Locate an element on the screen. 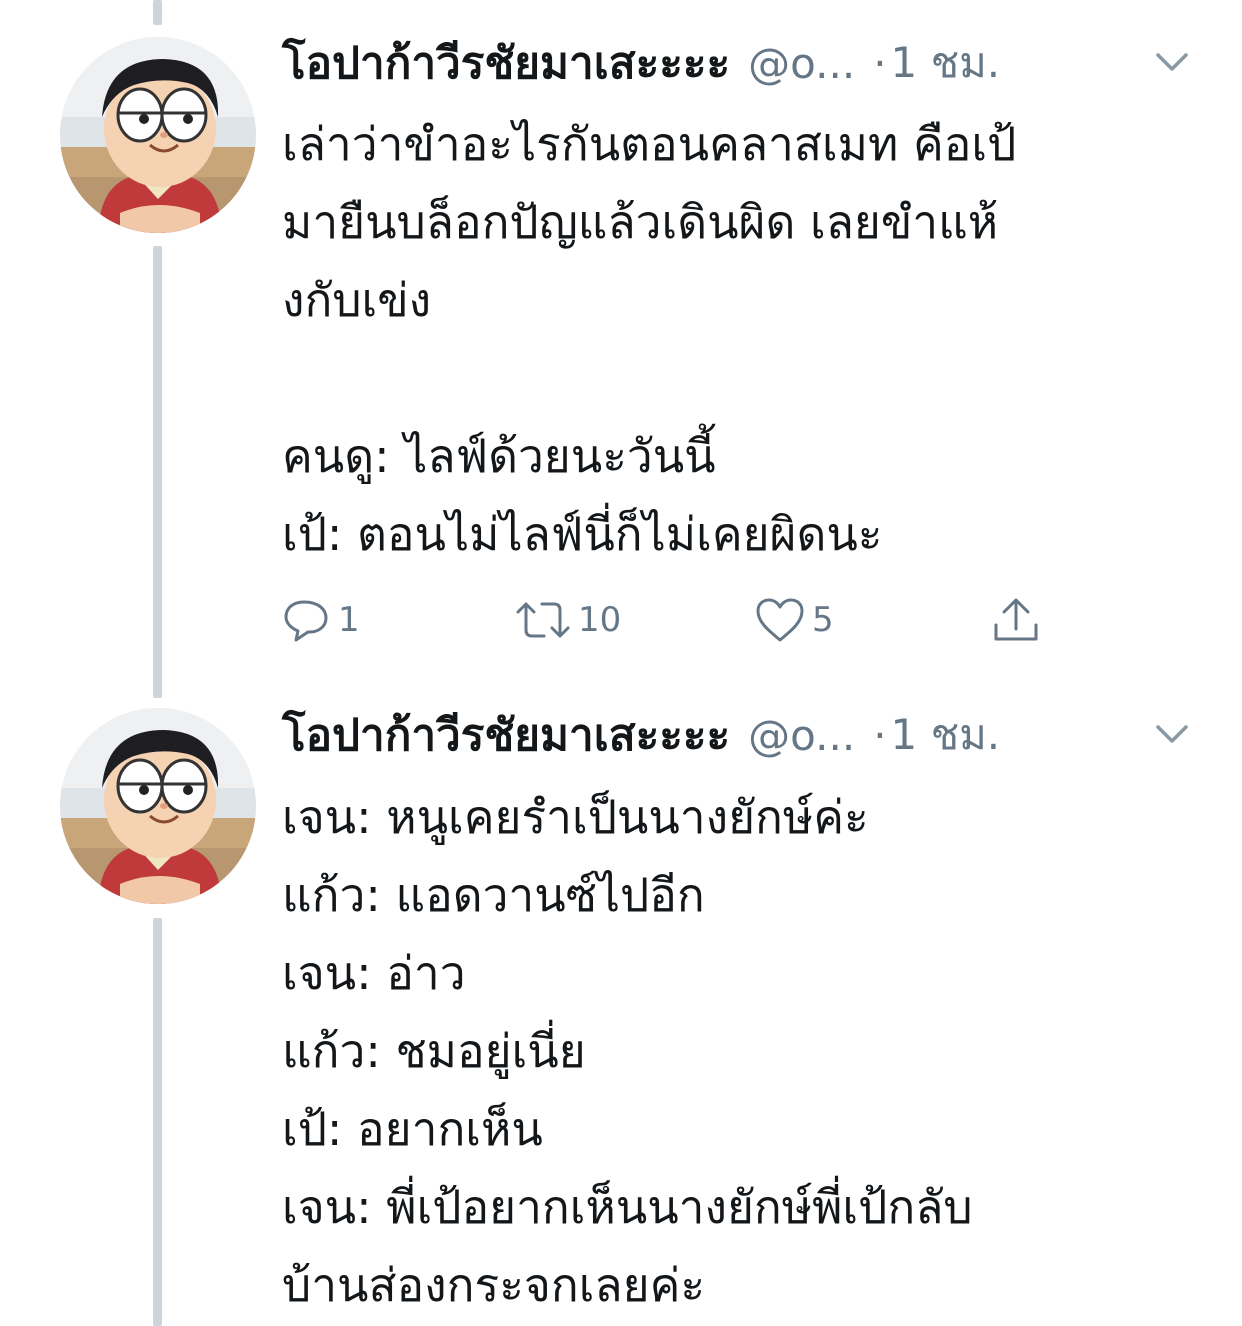 Image resolution: width=1242 pixels, height=1326 pixels. tweet-text-line: เล่าว่าขำอะไรกันตอนคลาสเมท คือเป้ is located at coordinates (649, 144).